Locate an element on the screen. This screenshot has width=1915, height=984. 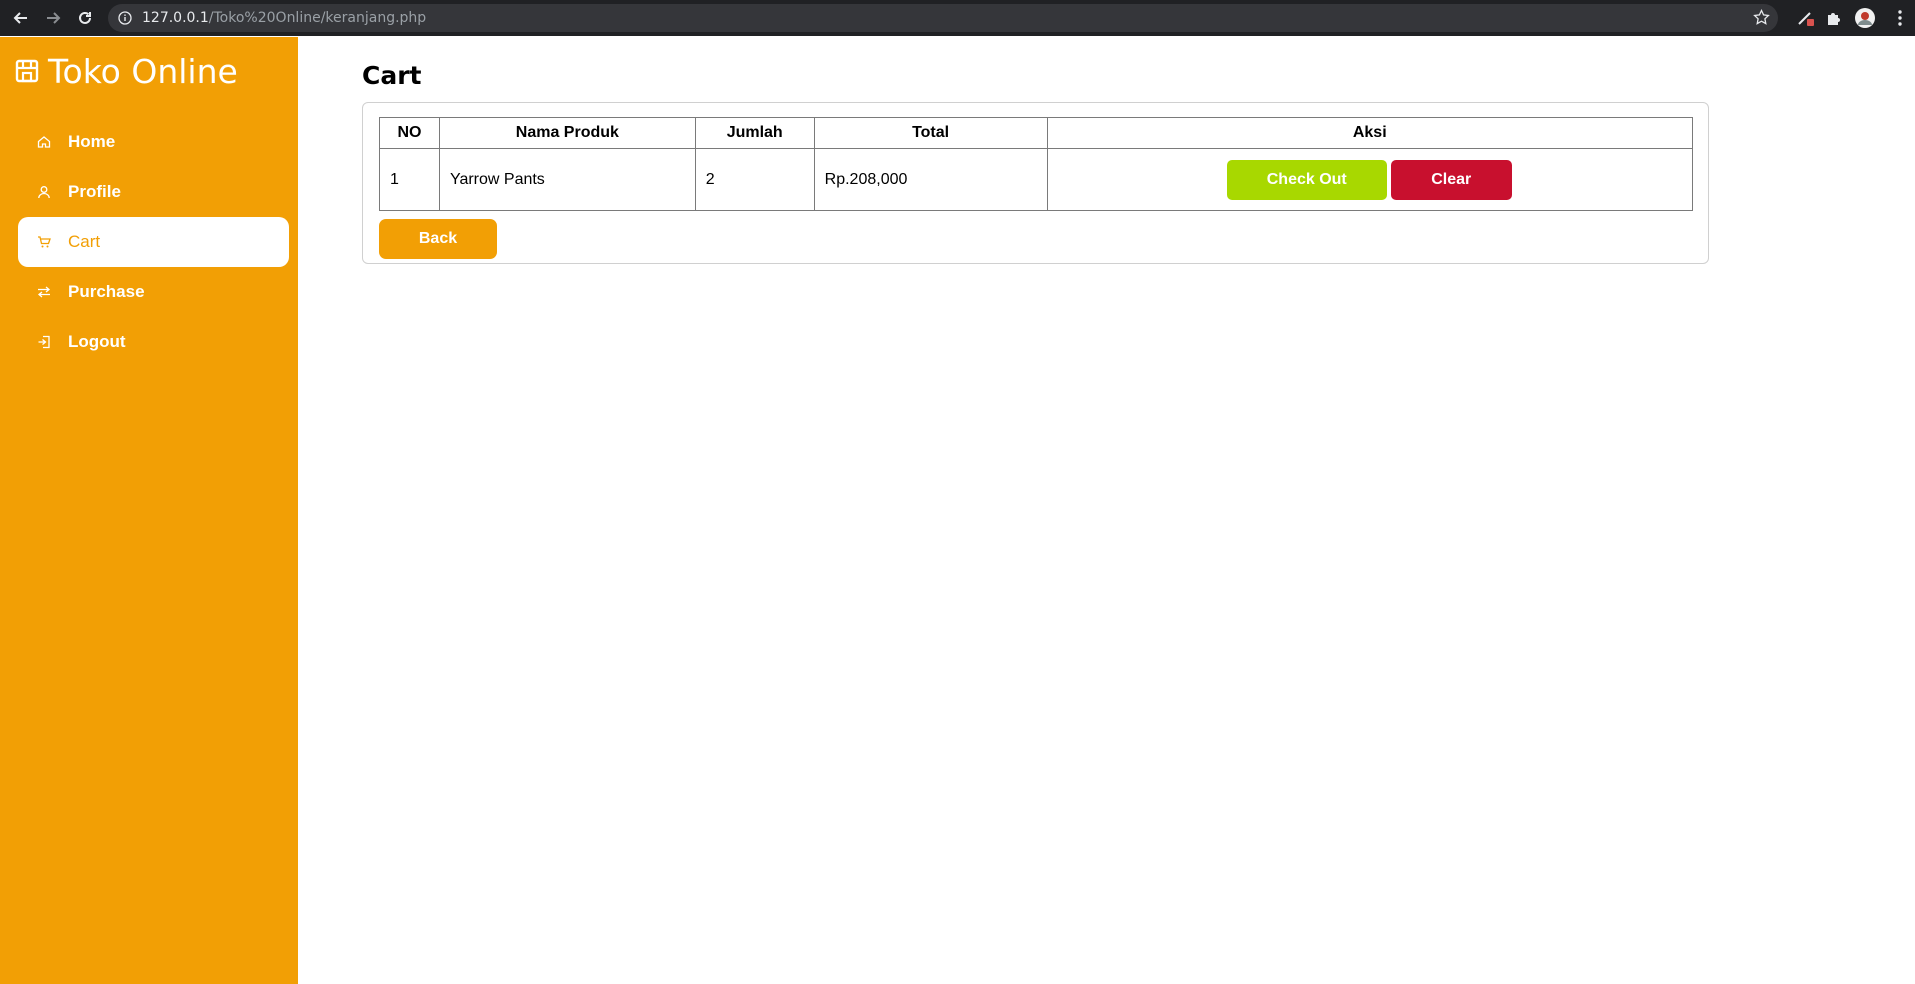
extension-pen-icon is located at coordinates (1806, 18).